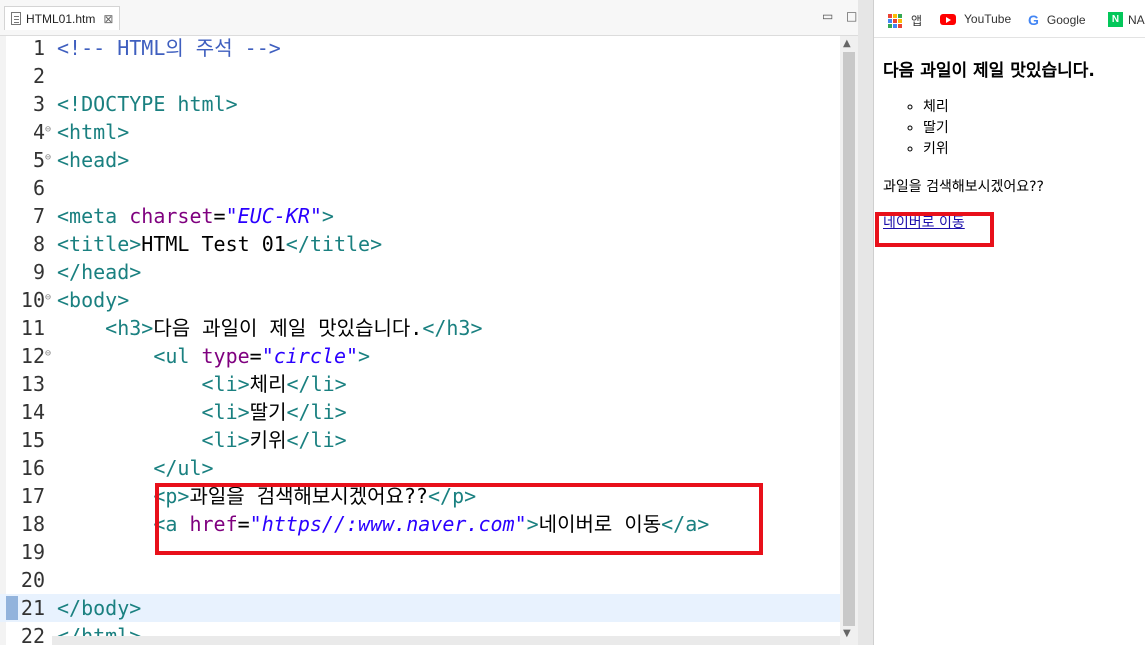 The height and width of the screenshot is (645, 1145). I want to click on google-icon: G, so click(1033, 20).